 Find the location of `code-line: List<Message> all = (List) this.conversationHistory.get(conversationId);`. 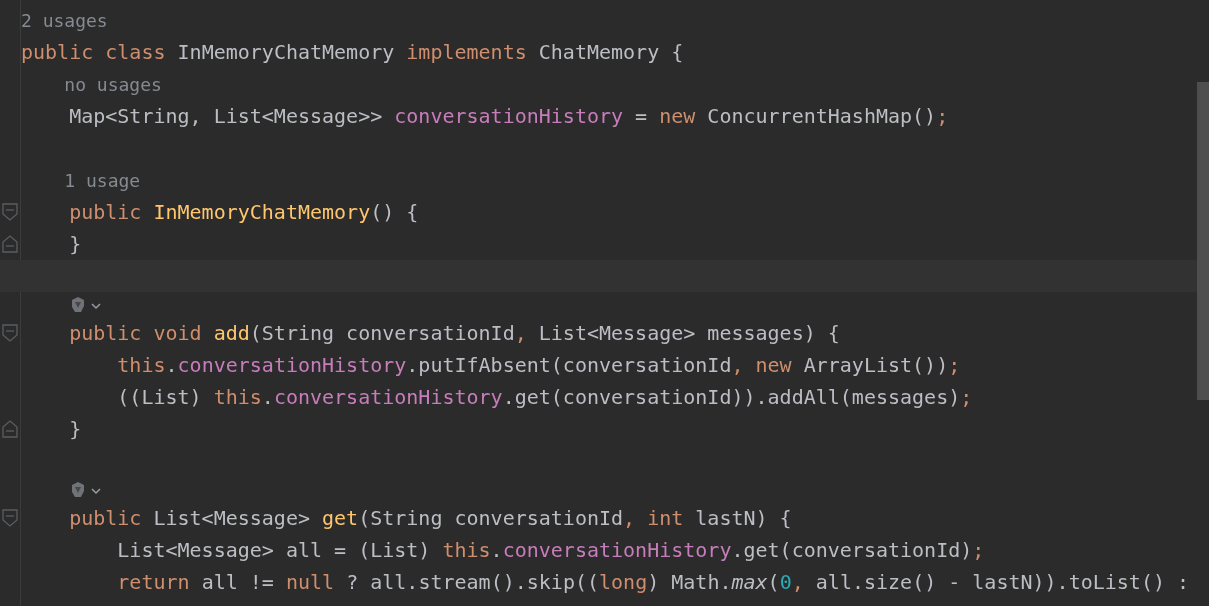

code-line: List<Message> all = (List) this.conversationHistory.get(conversationId); is located at coordinates (550, 550).